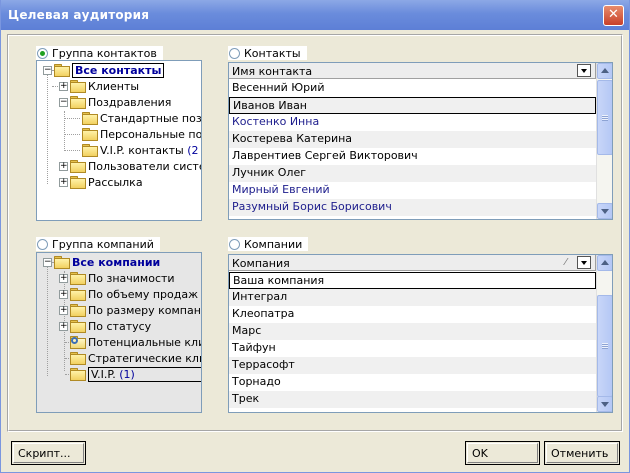  I want to click on list-item: Лучник Олег, so click(412, 173).